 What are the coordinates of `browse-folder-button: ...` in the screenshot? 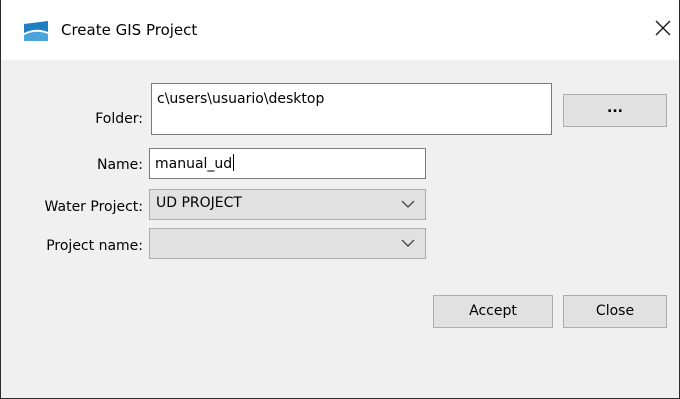 It's located at (615, 110).